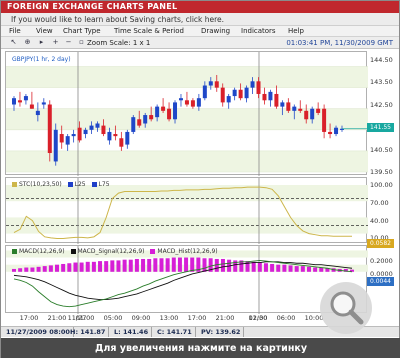  I want to click on macd-legend-item: MACD(12,26,9), so click(42, 251).